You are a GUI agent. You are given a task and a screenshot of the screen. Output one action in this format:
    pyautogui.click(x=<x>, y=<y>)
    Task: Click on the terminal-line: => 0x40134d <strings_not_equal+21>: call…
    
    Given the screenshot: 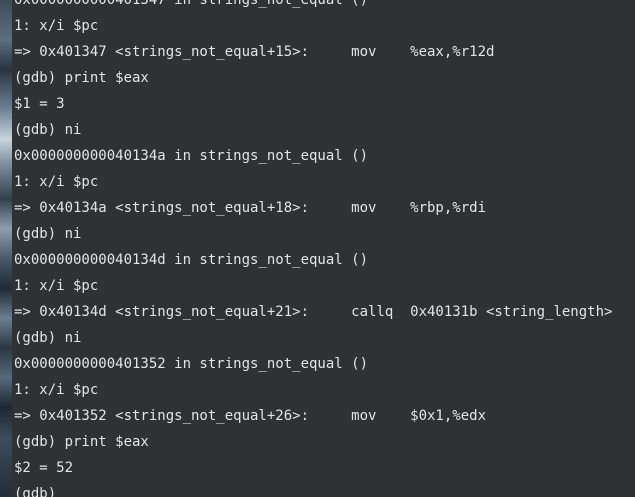 What is the action you would take?
    pyautogui.click(x=313, y=312)
    